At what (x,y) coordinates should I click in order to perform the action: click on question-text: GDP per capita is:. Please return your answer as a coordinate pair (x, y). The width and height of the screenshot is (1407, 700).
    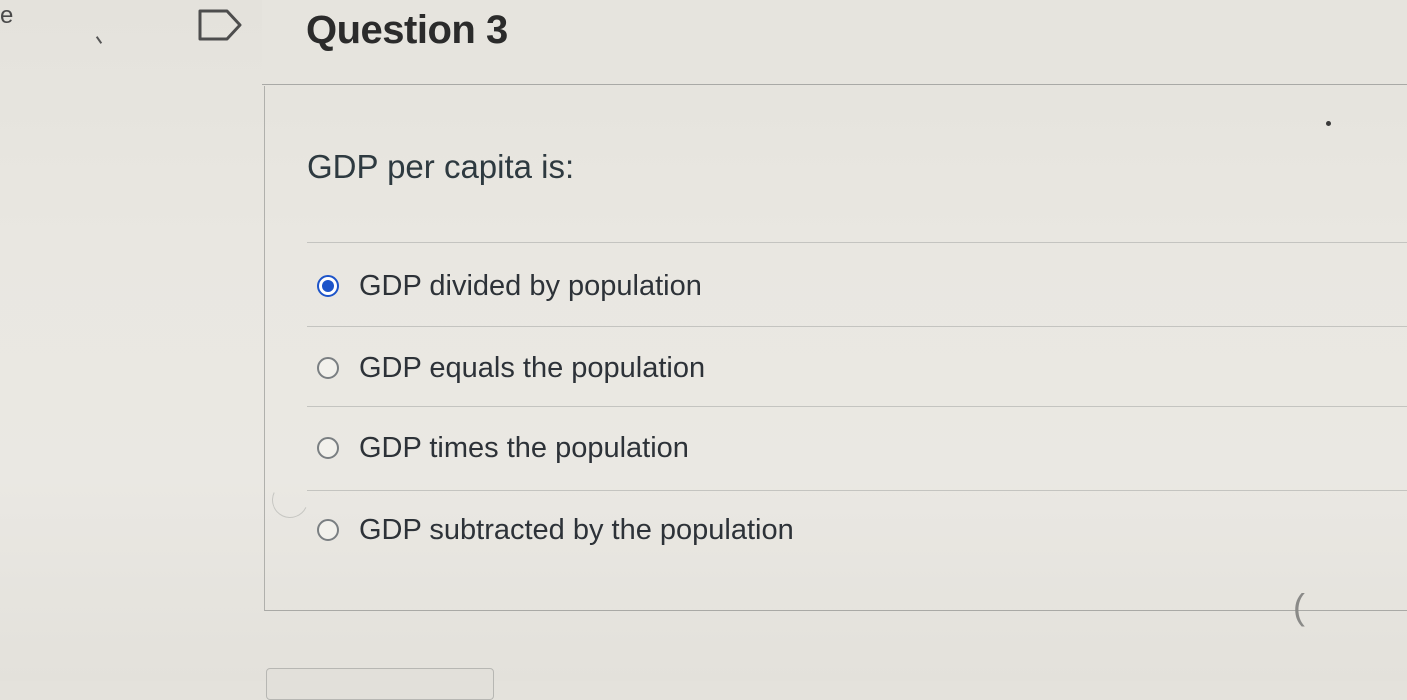
    Looking at the image, I should click on (441, 166).